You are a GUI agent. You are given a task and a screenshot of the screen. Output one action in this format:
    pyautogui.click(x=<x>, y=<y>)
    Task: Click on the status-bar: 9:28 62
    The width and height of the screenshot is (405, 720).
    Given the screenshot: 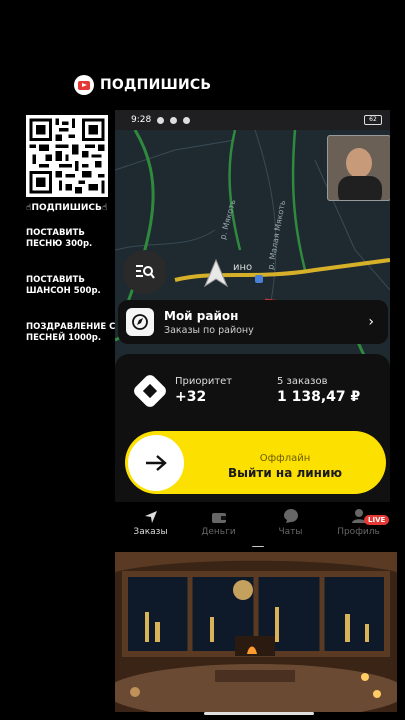 What is the action you would take?
    pyautogui.click(x=252, y=120)
    